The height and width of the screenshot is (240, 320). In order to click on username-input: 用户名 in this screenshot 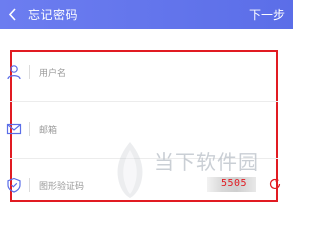, I will do `click(52, 72)`.